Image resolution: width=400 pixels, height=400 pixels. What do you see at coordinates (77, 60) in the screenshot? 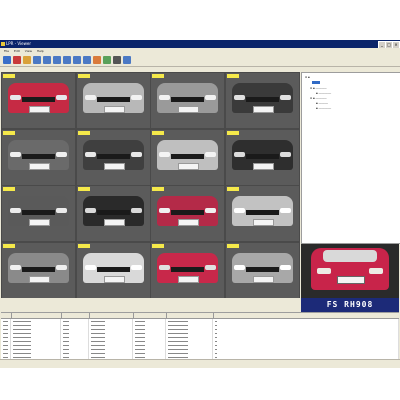
I see `grid-view-icon` at bounding box center [77, 60].